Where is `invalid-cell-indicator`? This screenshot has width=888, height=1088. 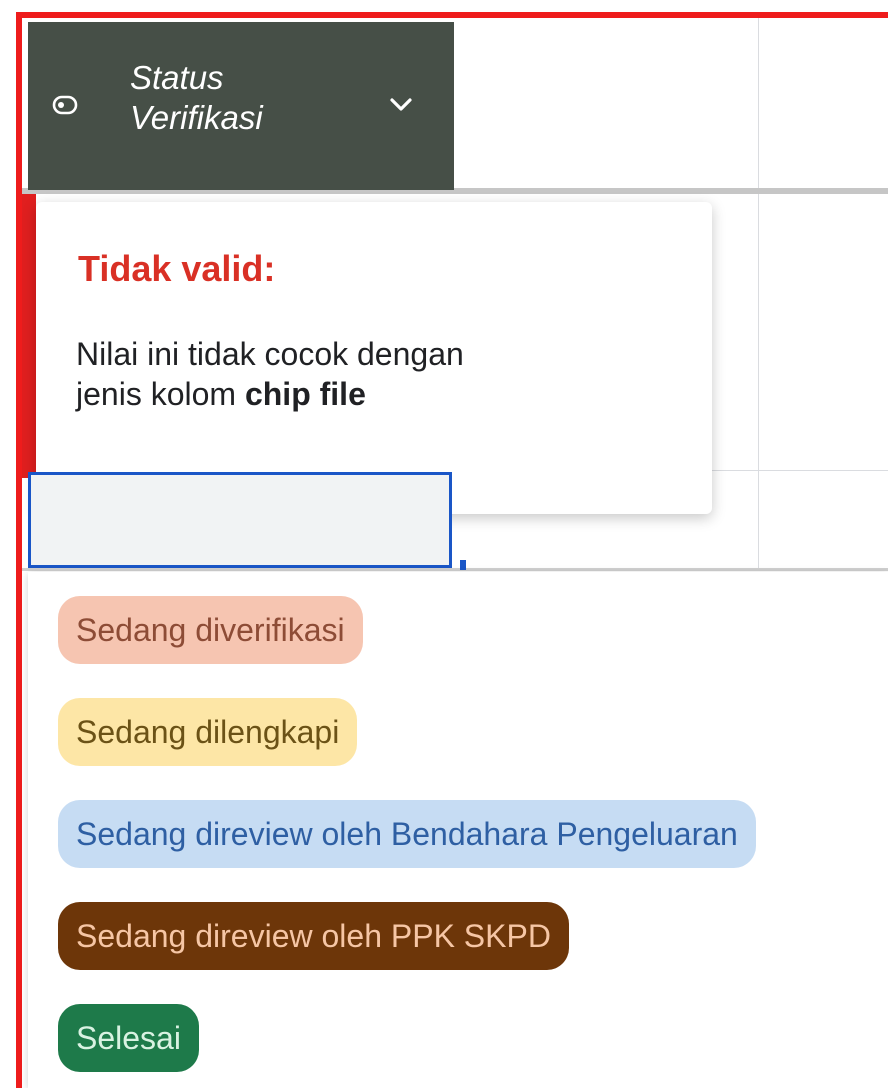 invalid-cell-indicator is located at coordinates (29, 336).